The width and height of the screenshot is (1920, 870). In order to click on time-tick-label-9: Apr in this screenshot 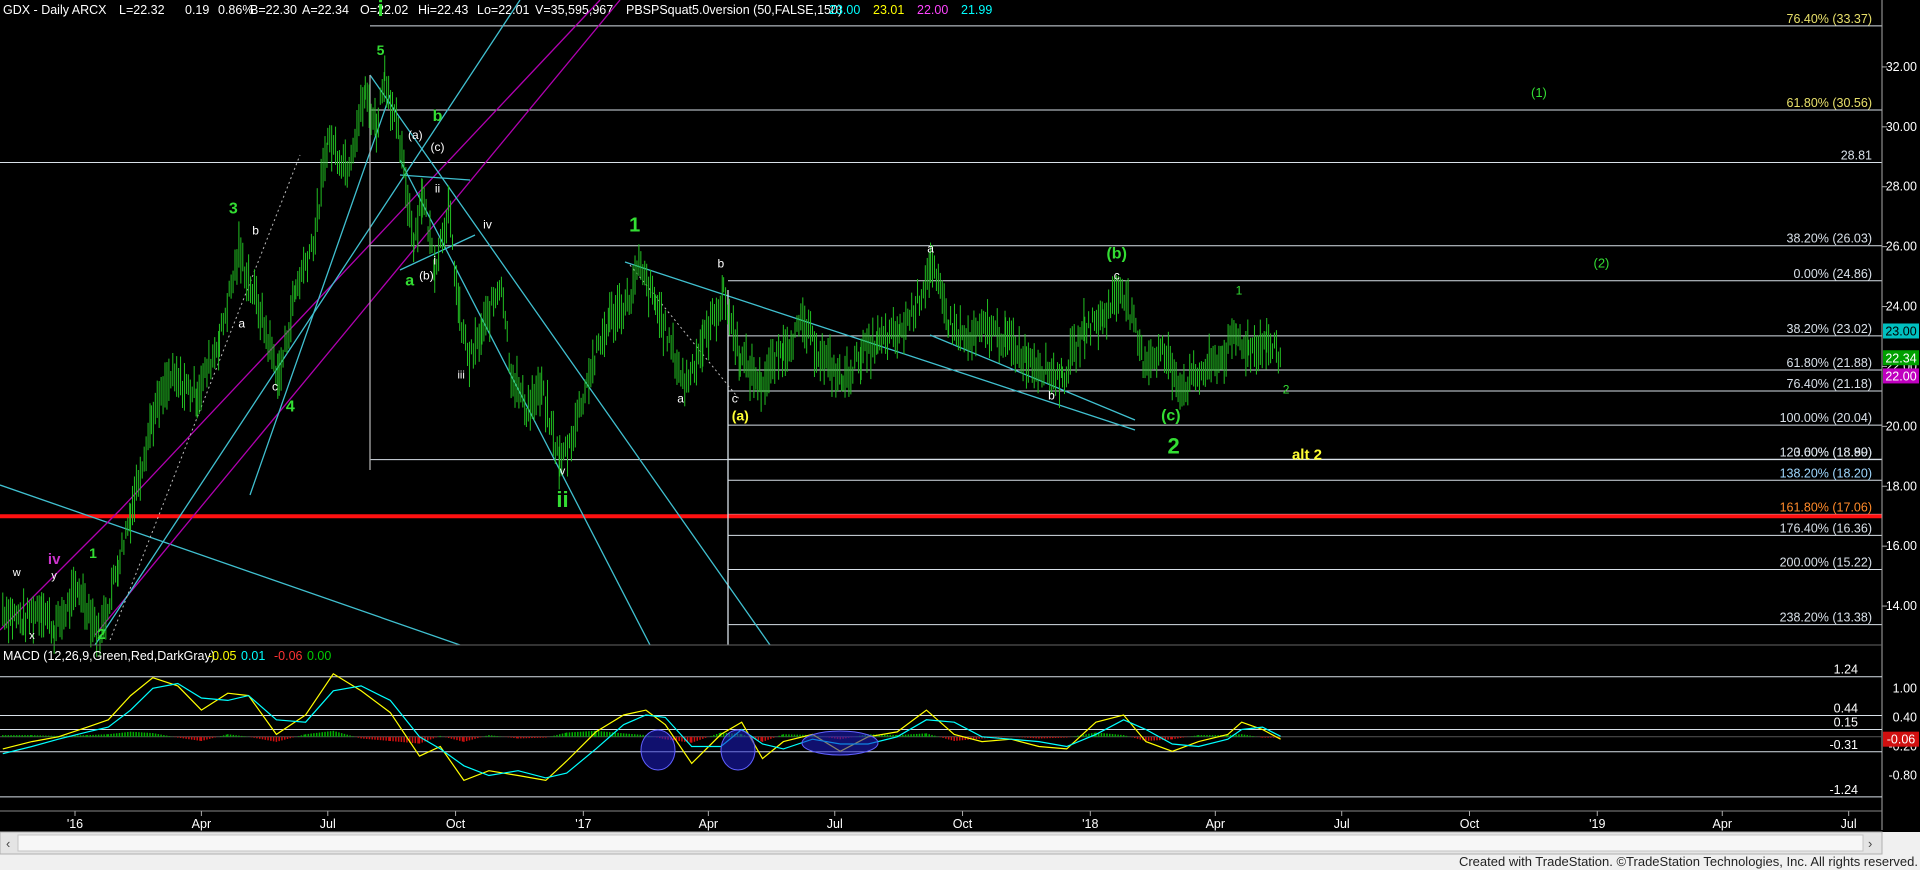, I will do `click(1215, 824)`.